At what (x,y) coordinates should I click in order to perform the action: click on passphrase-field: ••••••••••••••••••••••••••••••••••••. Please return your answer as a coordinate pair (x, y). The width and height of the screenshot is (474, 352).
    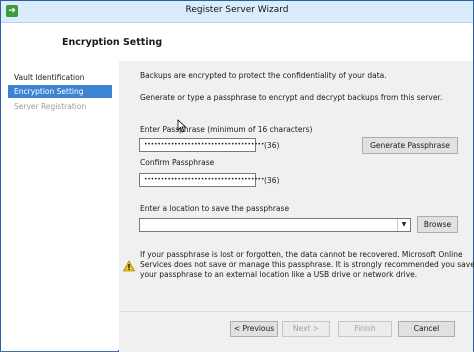
    Looking at the image, I should click on (201, 145).